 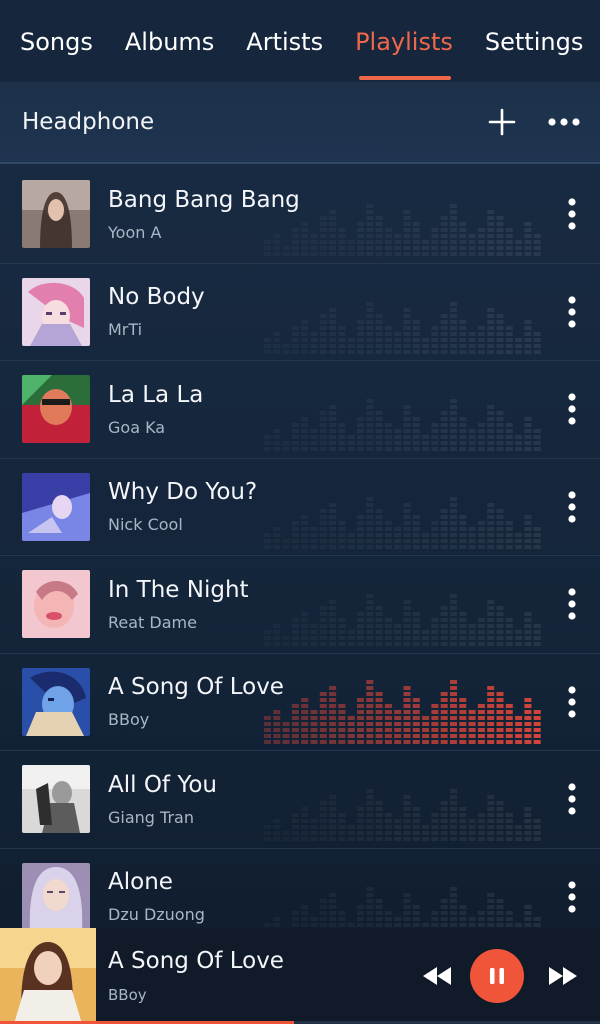 I want to click on song-row: La La La Goa Ka, so click(x=300, y=410).